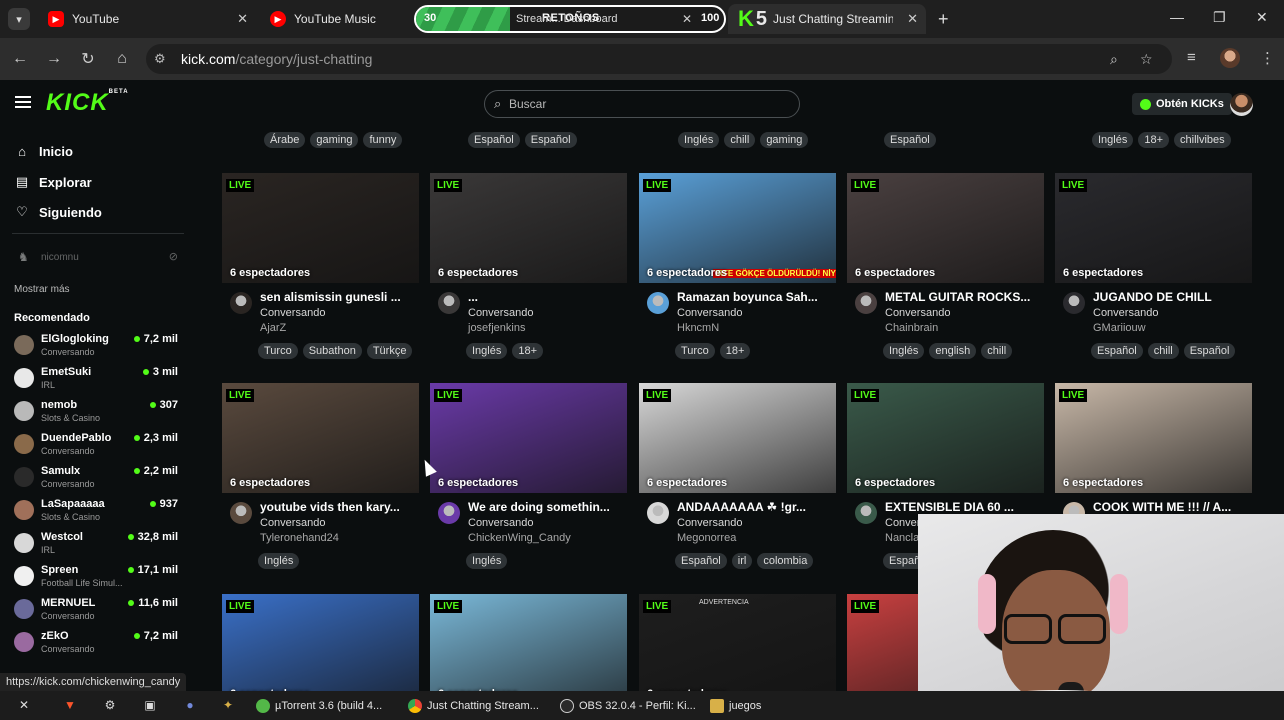 Image resolution: width=1284 pixels, height=720 pixels. What do you see at coordinates (110, 705) in the screenshot?
I see `steam-icon: ⚙` at bounding box center [110, 705].